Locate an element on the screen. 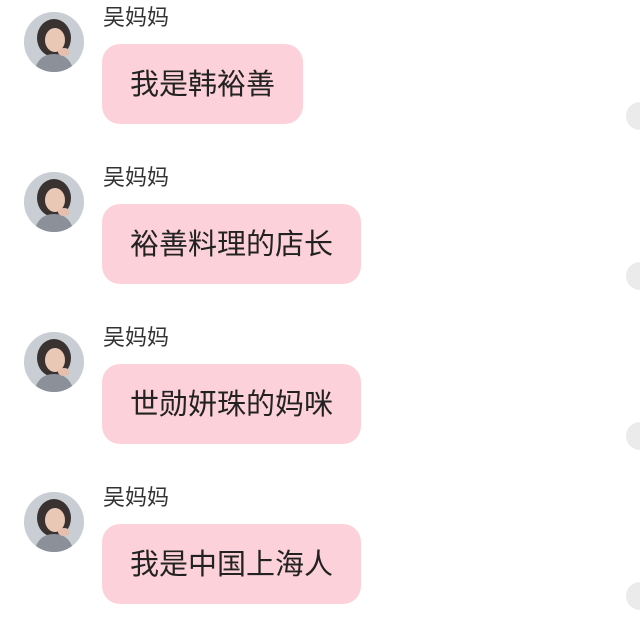 This screenshot has height=643, width=640. message-bubble: 我是韩裕善 is located at coordinates (203, 84).